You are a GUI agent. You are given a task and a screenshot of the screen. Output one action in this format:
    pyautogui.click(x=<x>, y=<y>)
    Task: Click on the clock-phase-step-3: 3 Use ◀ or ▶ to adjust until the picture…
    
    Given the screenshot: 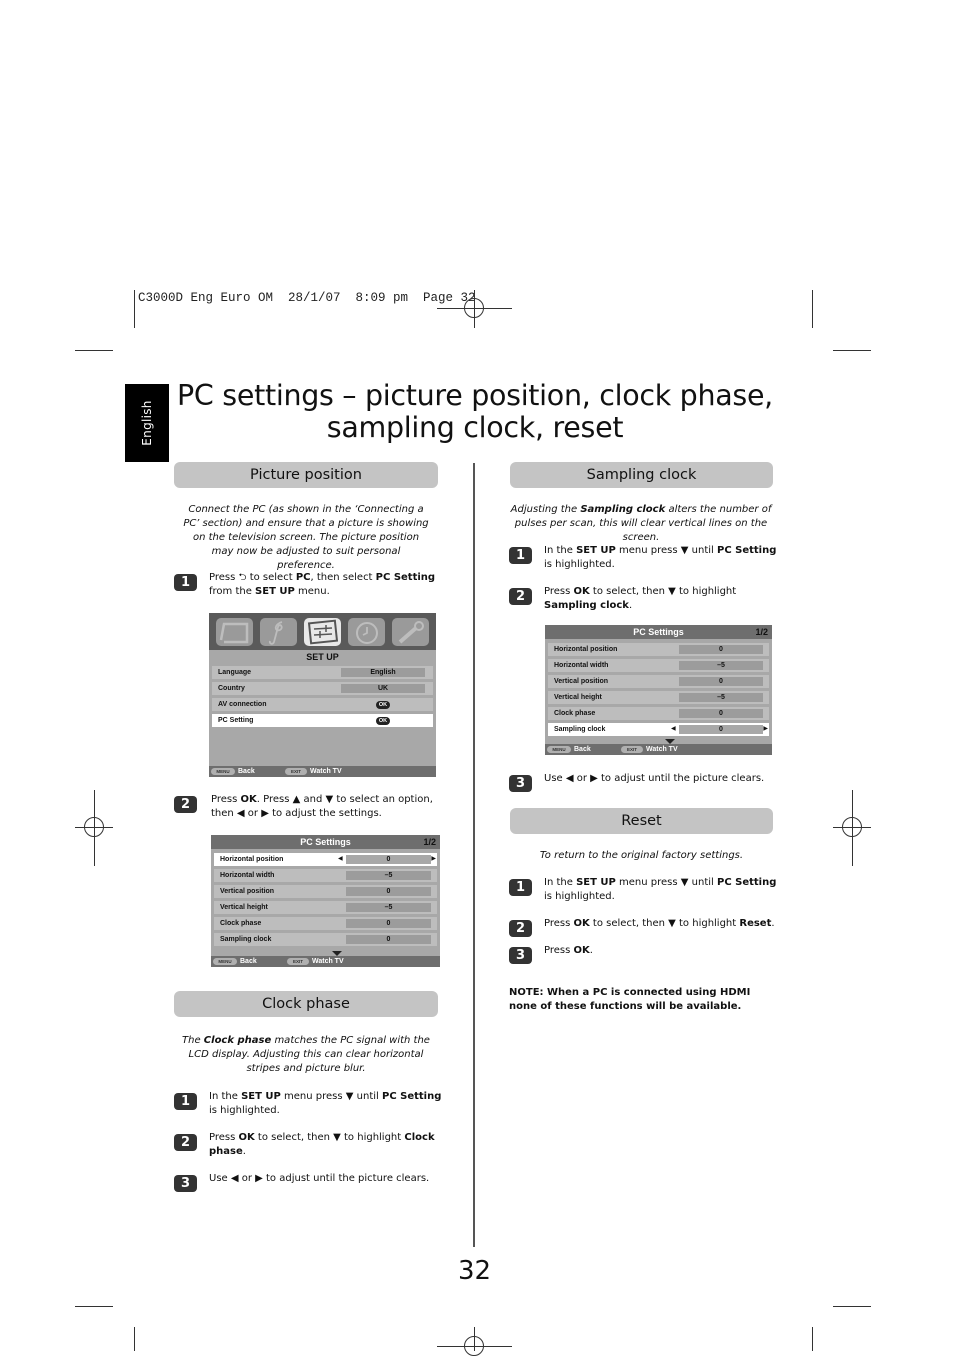 What is the action you would take?
    pyautogui.click(x=309, y=1182)
    